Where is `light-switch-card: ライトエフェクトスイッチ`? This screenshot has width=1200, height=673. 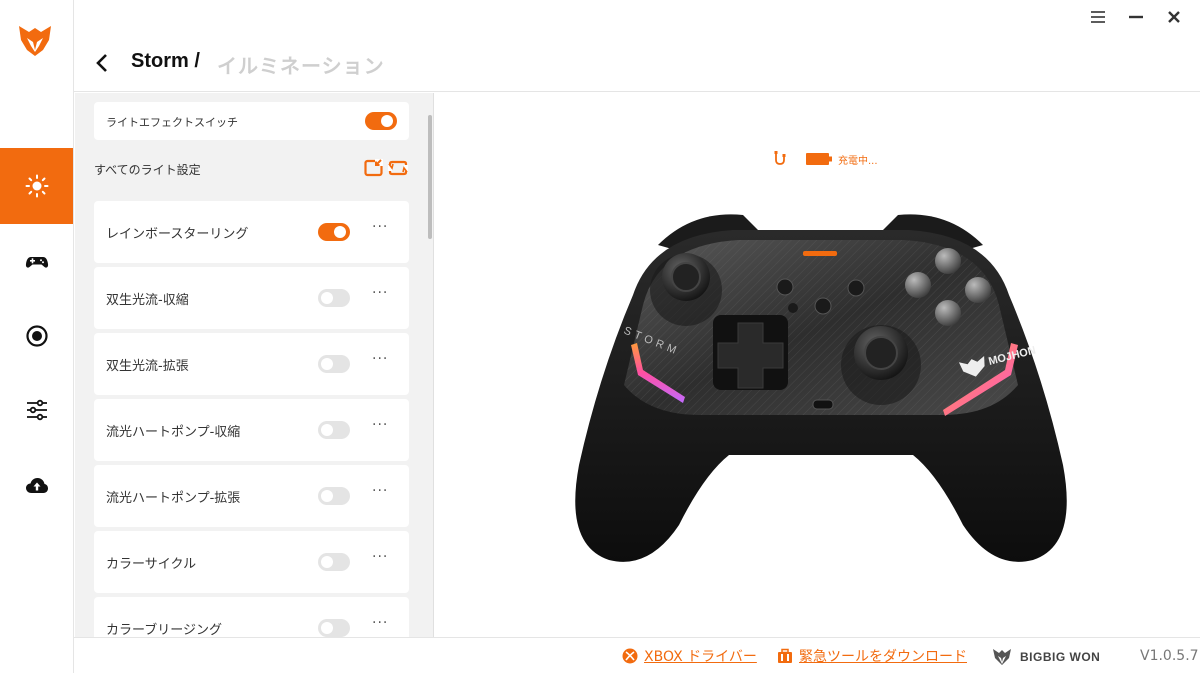 light-switch-card: ライトエフェクトスイッチ is located at coordinates (251, 121).